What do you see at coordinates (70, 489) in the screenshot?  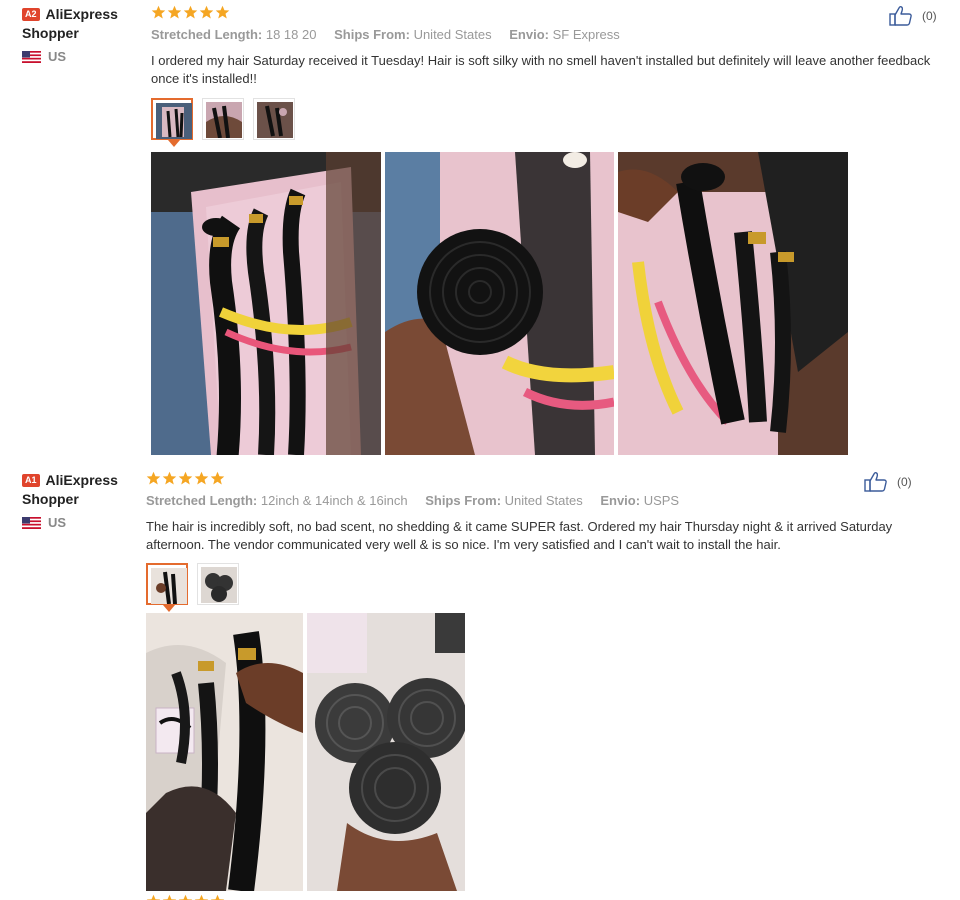 I see `reviewer-name: A1 AliExpress Shopper` at bounding box center [70, 489].